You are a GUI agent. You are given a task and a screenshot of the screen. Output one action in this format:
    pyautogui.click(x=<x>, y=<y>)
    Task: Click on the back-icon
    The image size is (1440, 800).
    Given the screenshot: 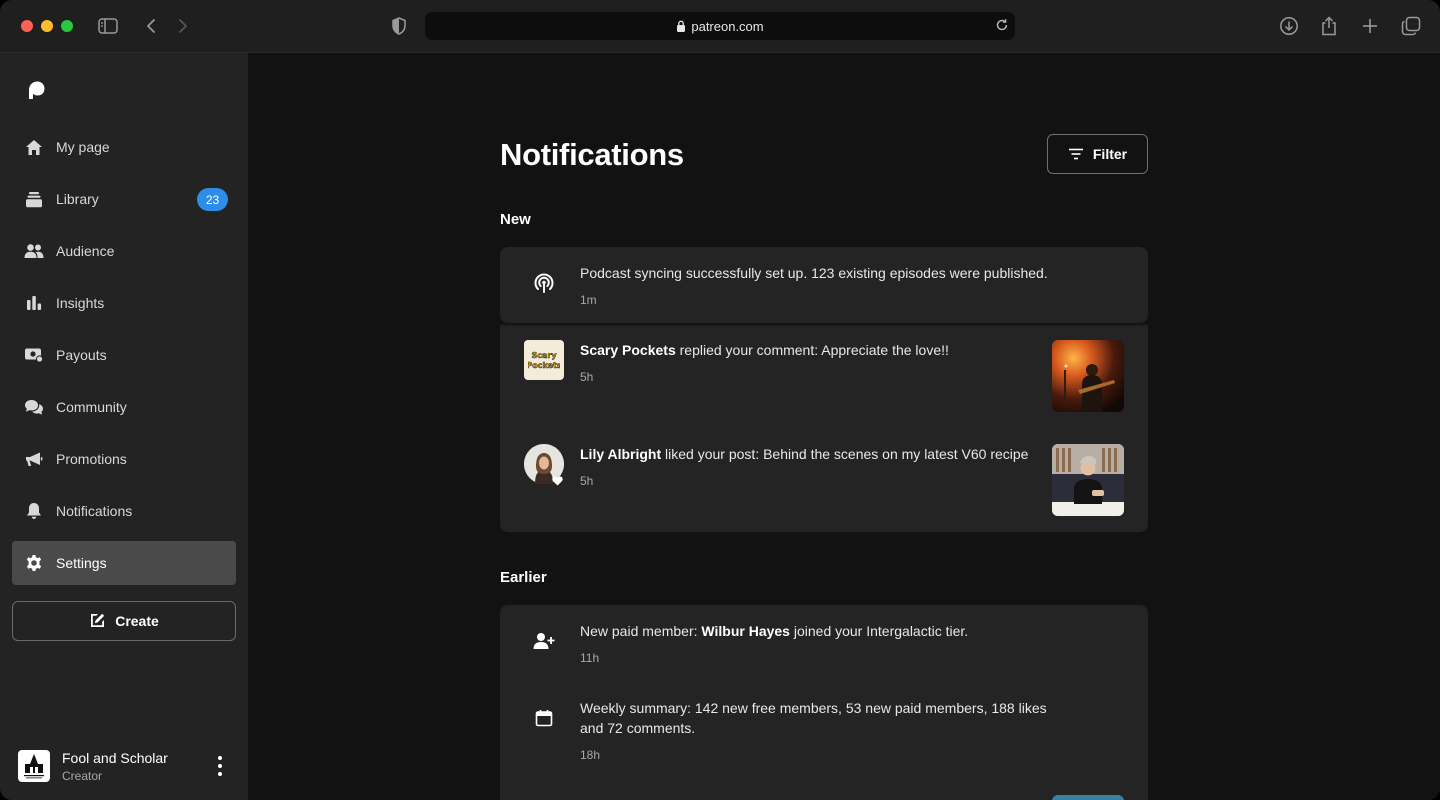 What is the action you would take?
    pyautogui.click(x=151, y=26)
    